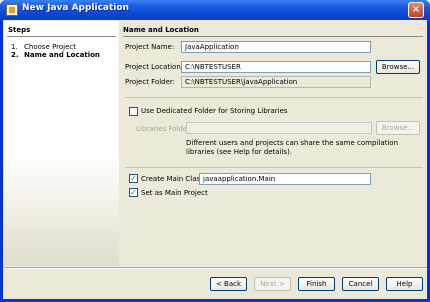 The height and width of the screenshot is (302, 430). Describe the element at coordinates (61, 36) in the screenshot. I see `steps-heading-rule` at that location.